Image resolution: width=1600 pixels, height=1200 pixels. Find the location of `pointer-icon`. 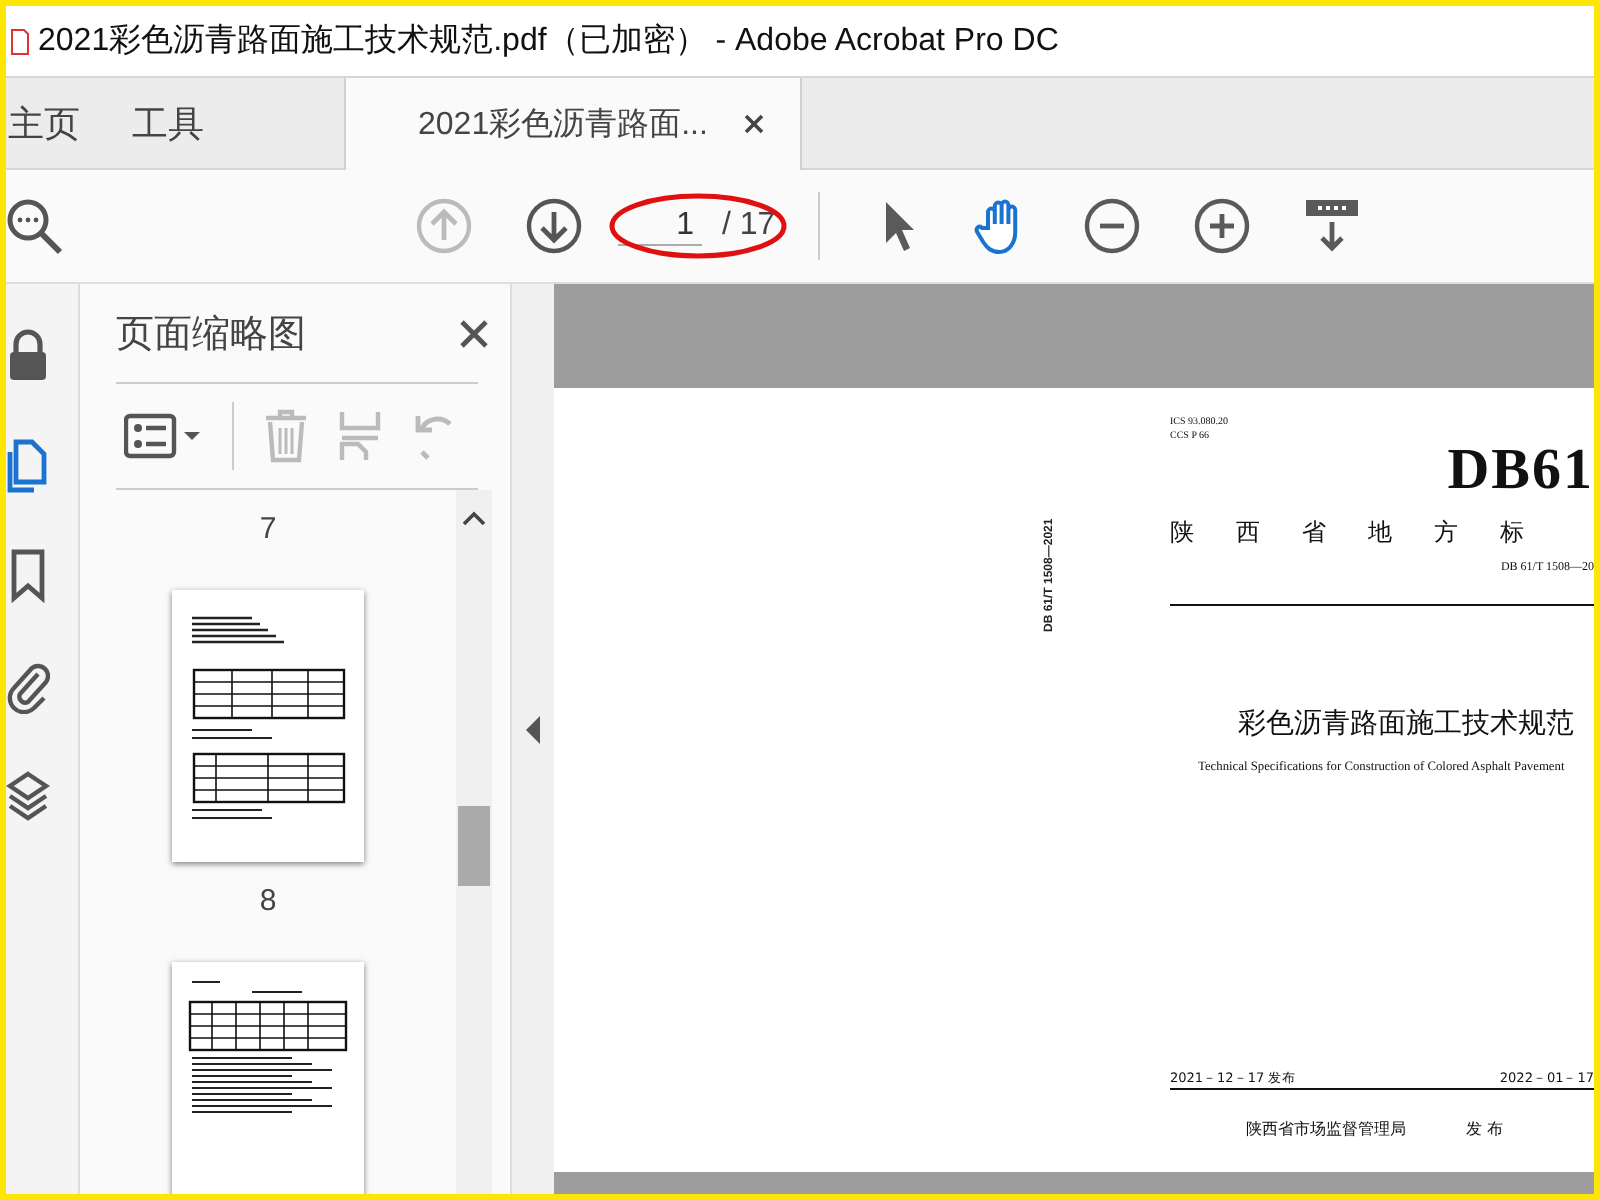

pointer-icon is located at coordinates (900, 226).